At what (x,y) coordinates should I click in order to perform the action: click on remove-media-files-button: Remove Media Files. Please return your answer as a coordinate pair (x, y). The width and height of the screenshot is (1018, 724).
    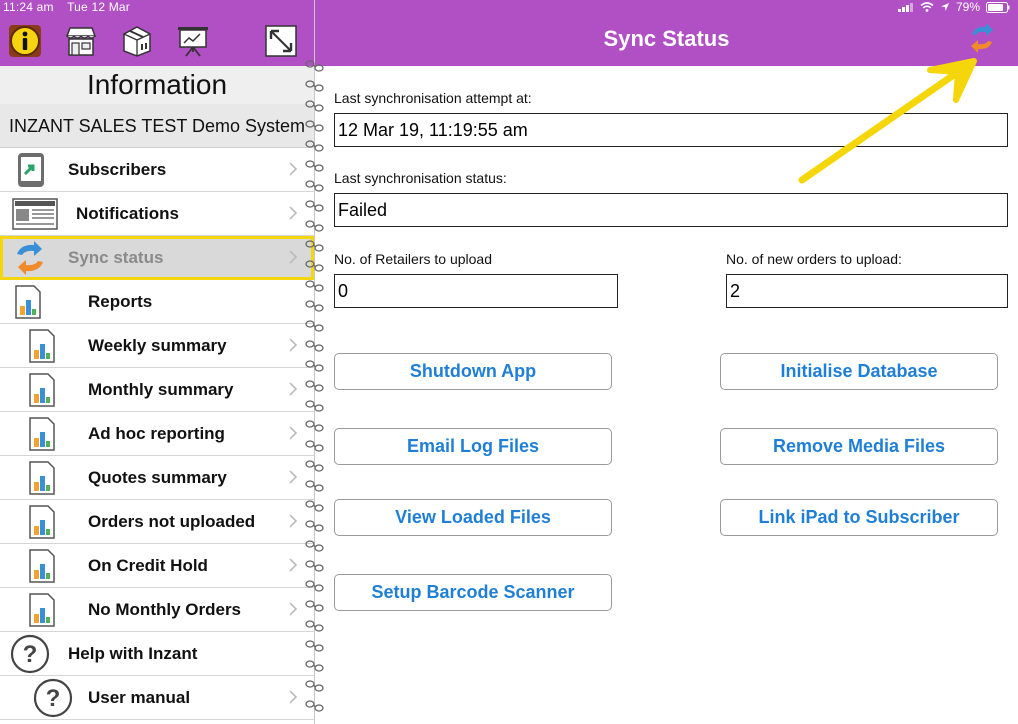
    Looking at the image, I should click on (859, 446).